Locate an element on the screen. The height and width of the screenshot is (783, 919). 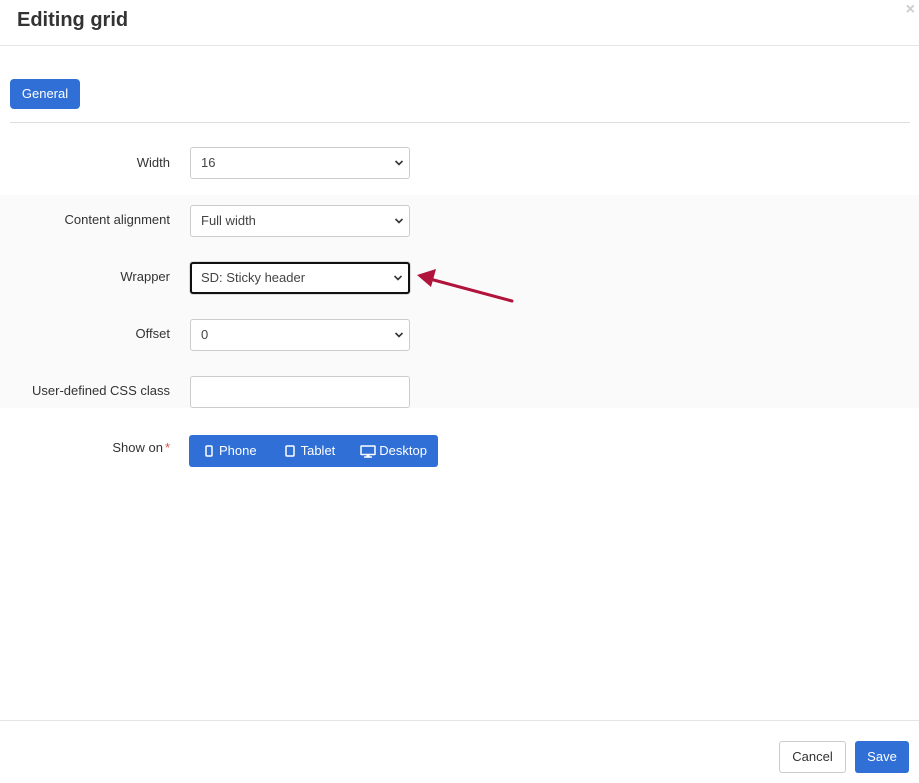
show-on-phone-button: Phone is located at coordinates (231, 451).